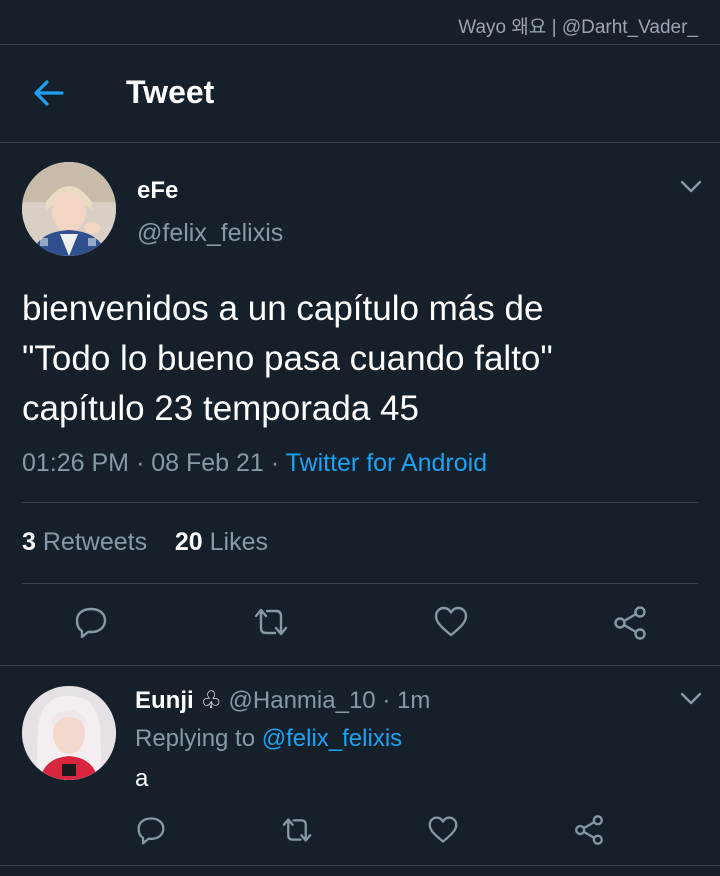 The height and width of the screenshot is (876, 720). I want to click on page-title: Tweet, so click(170, 92).